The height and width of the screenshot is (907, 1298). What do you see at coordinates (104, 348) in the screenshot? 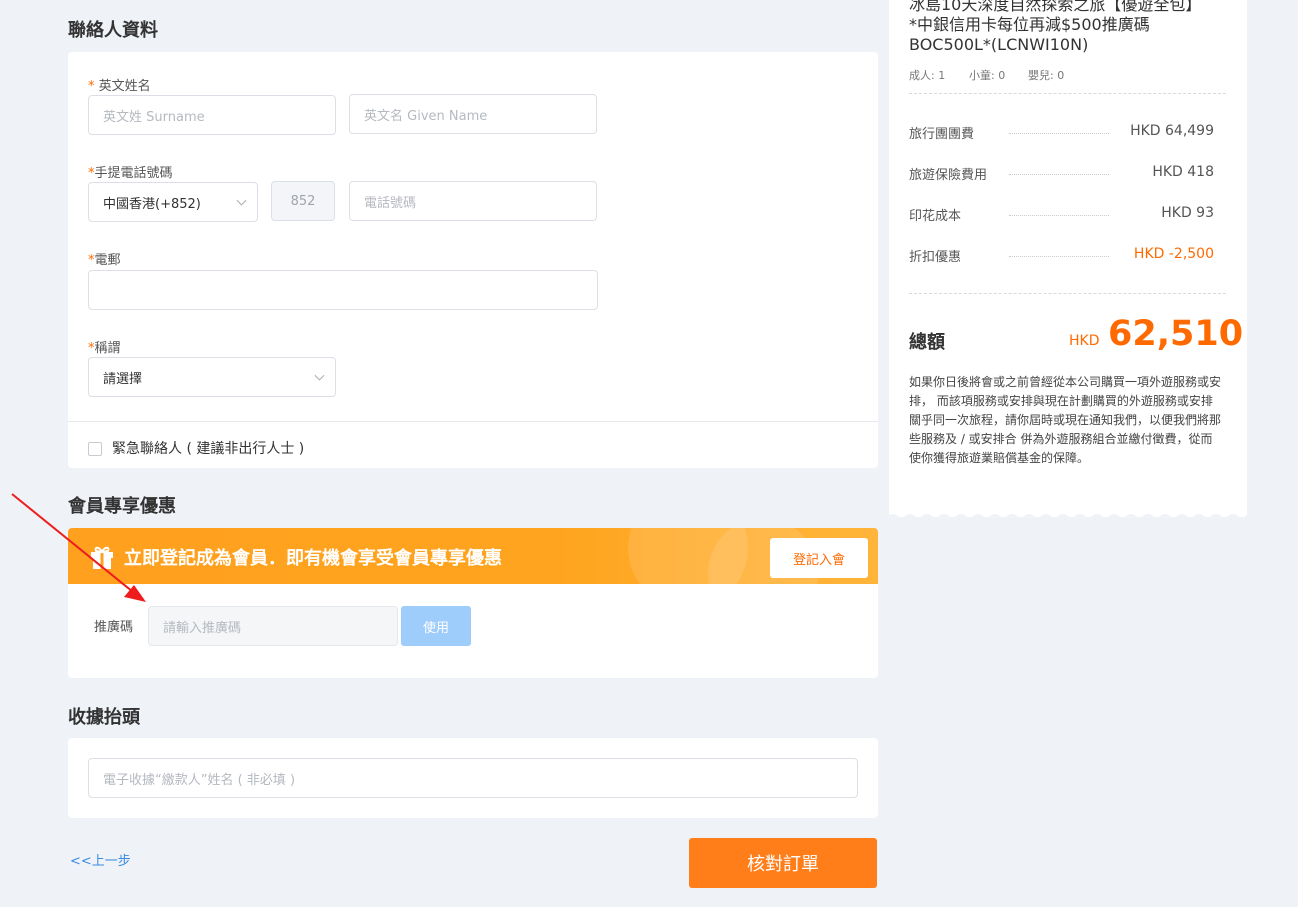
I see `salutation-label: *稱謂` at bounding box center [104, 348].